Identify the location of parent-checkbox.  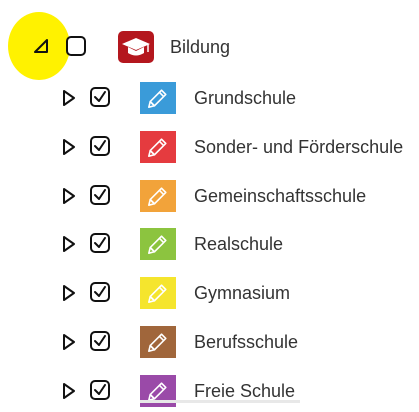
(76, 46).